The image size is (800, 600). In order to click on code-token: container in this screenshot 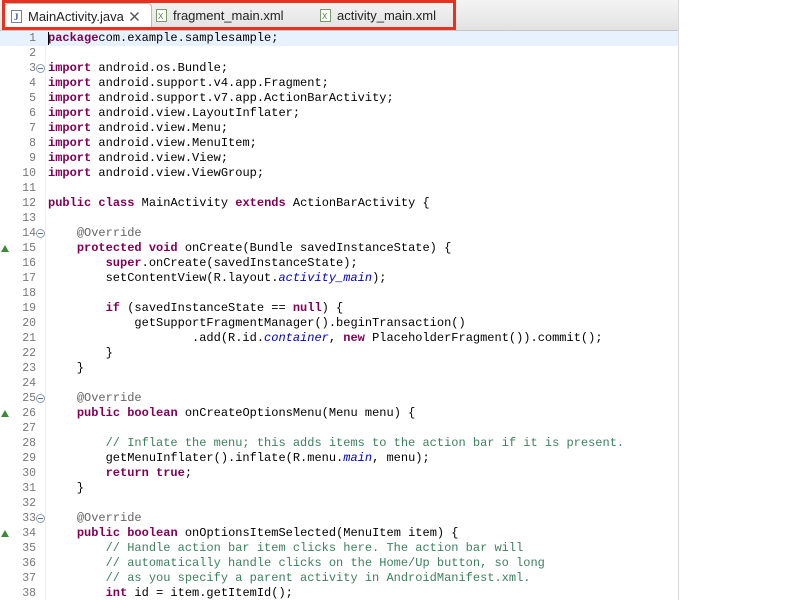, I will do `click(296, 338)`.